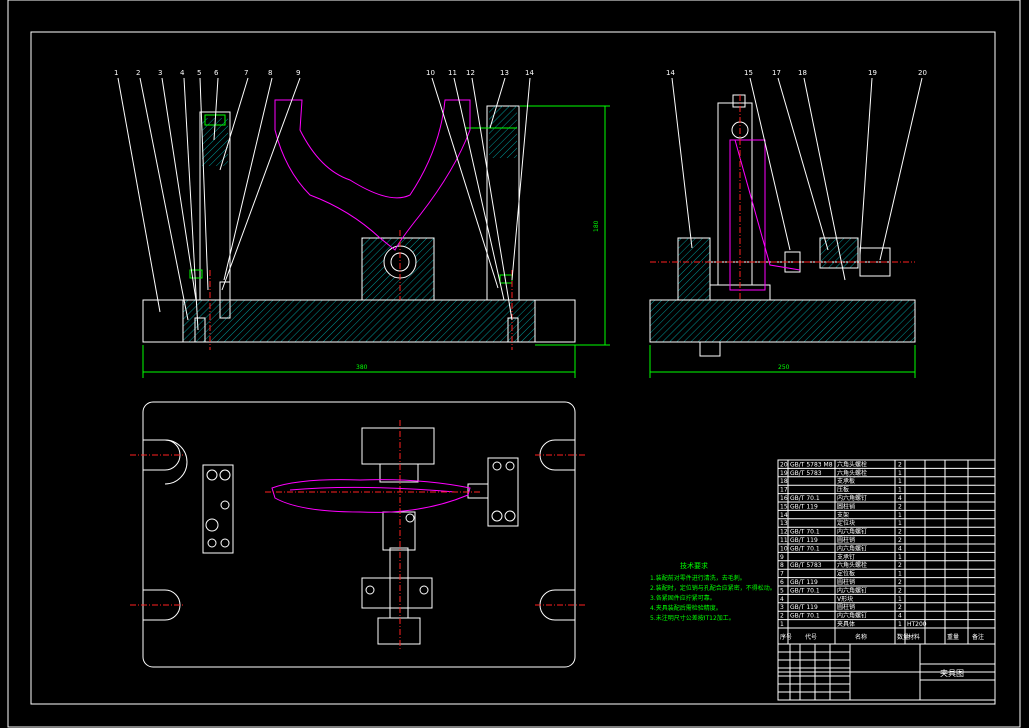 This screenshot has height=728, width=1029. Describe the element at coordinates (784, 506) in the screenshot. I see `bom-row-no: 15` at that location.